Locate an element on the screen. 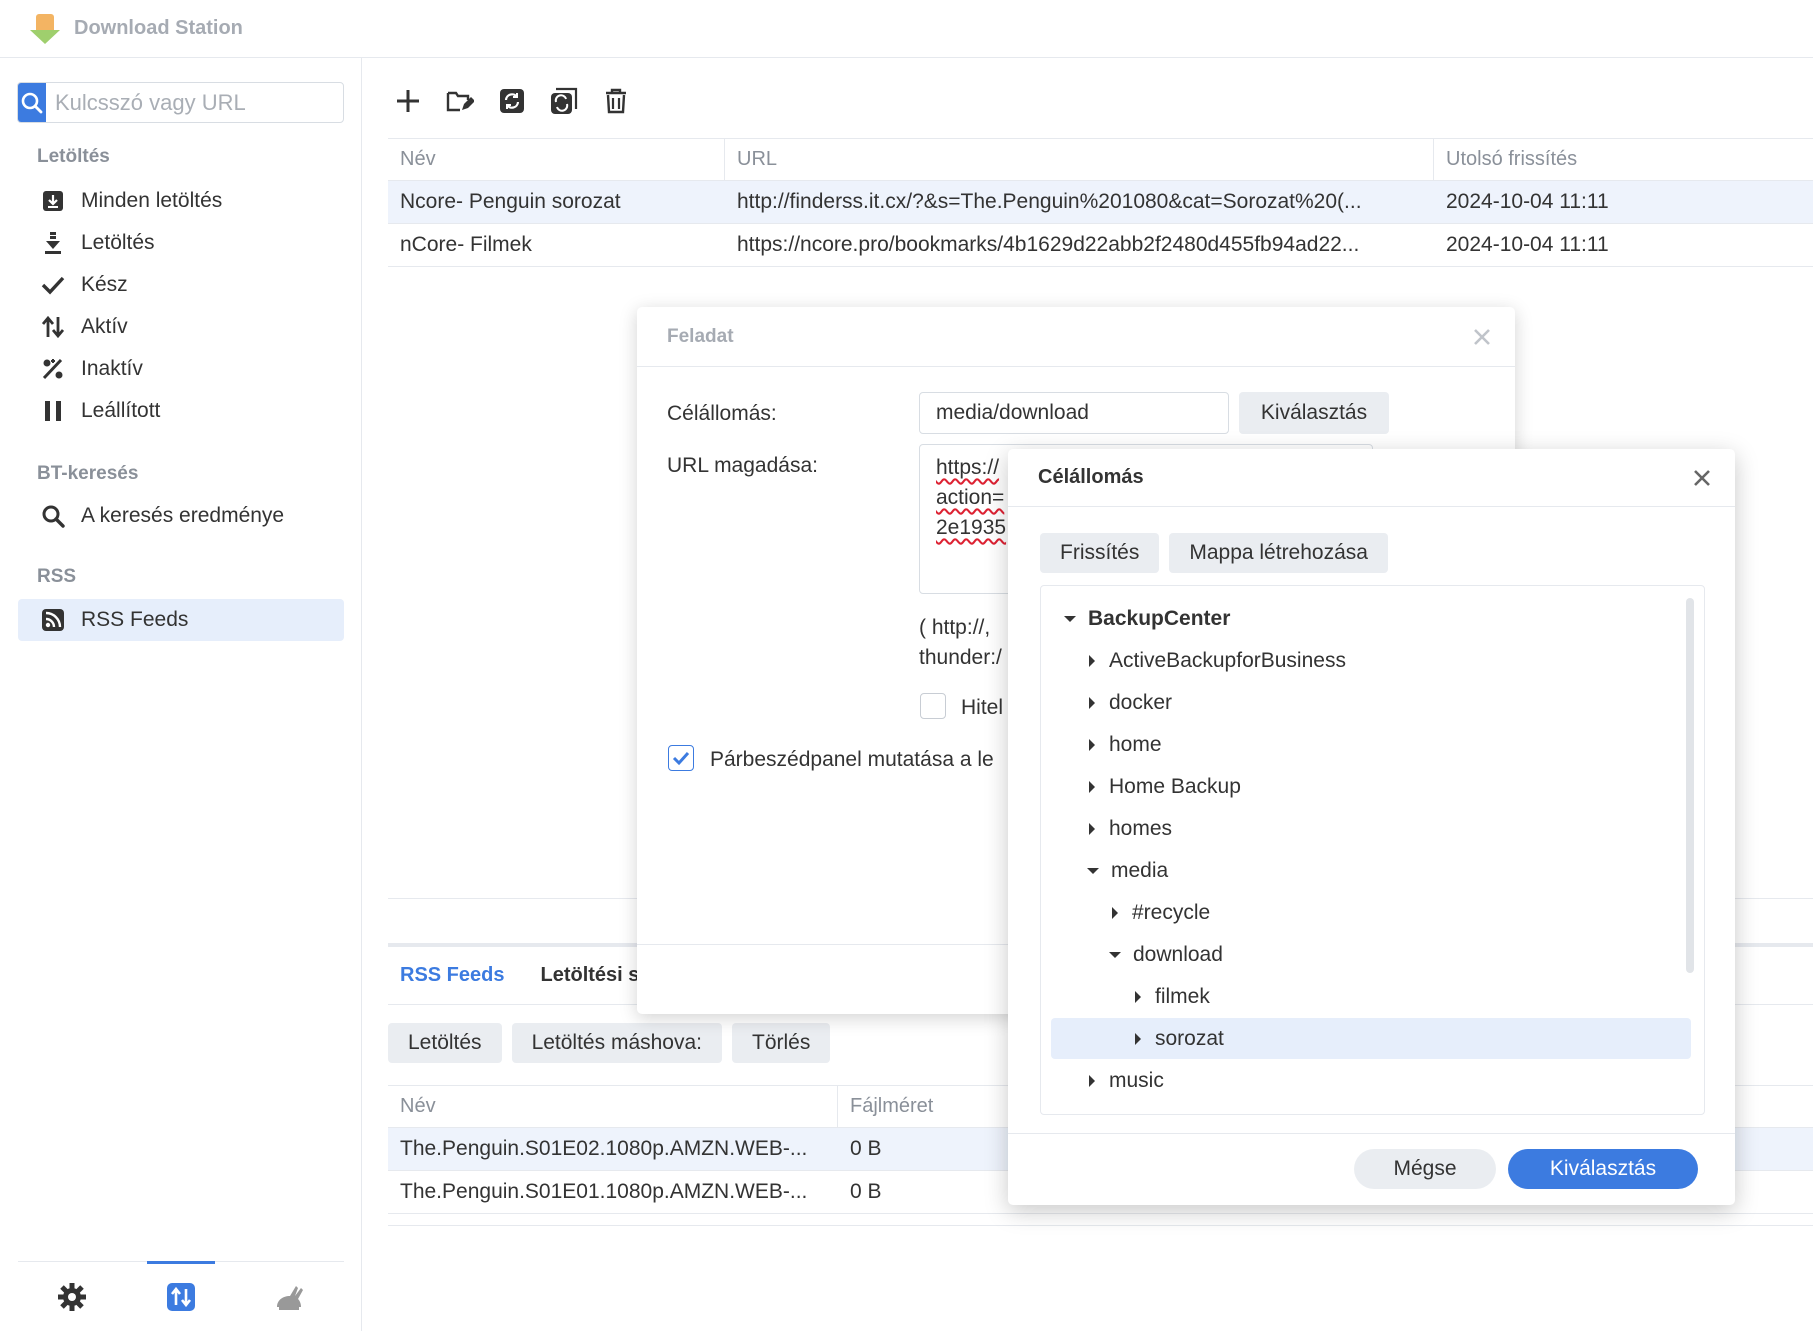  folder-edit-icon is located at coordinates (460, 101).